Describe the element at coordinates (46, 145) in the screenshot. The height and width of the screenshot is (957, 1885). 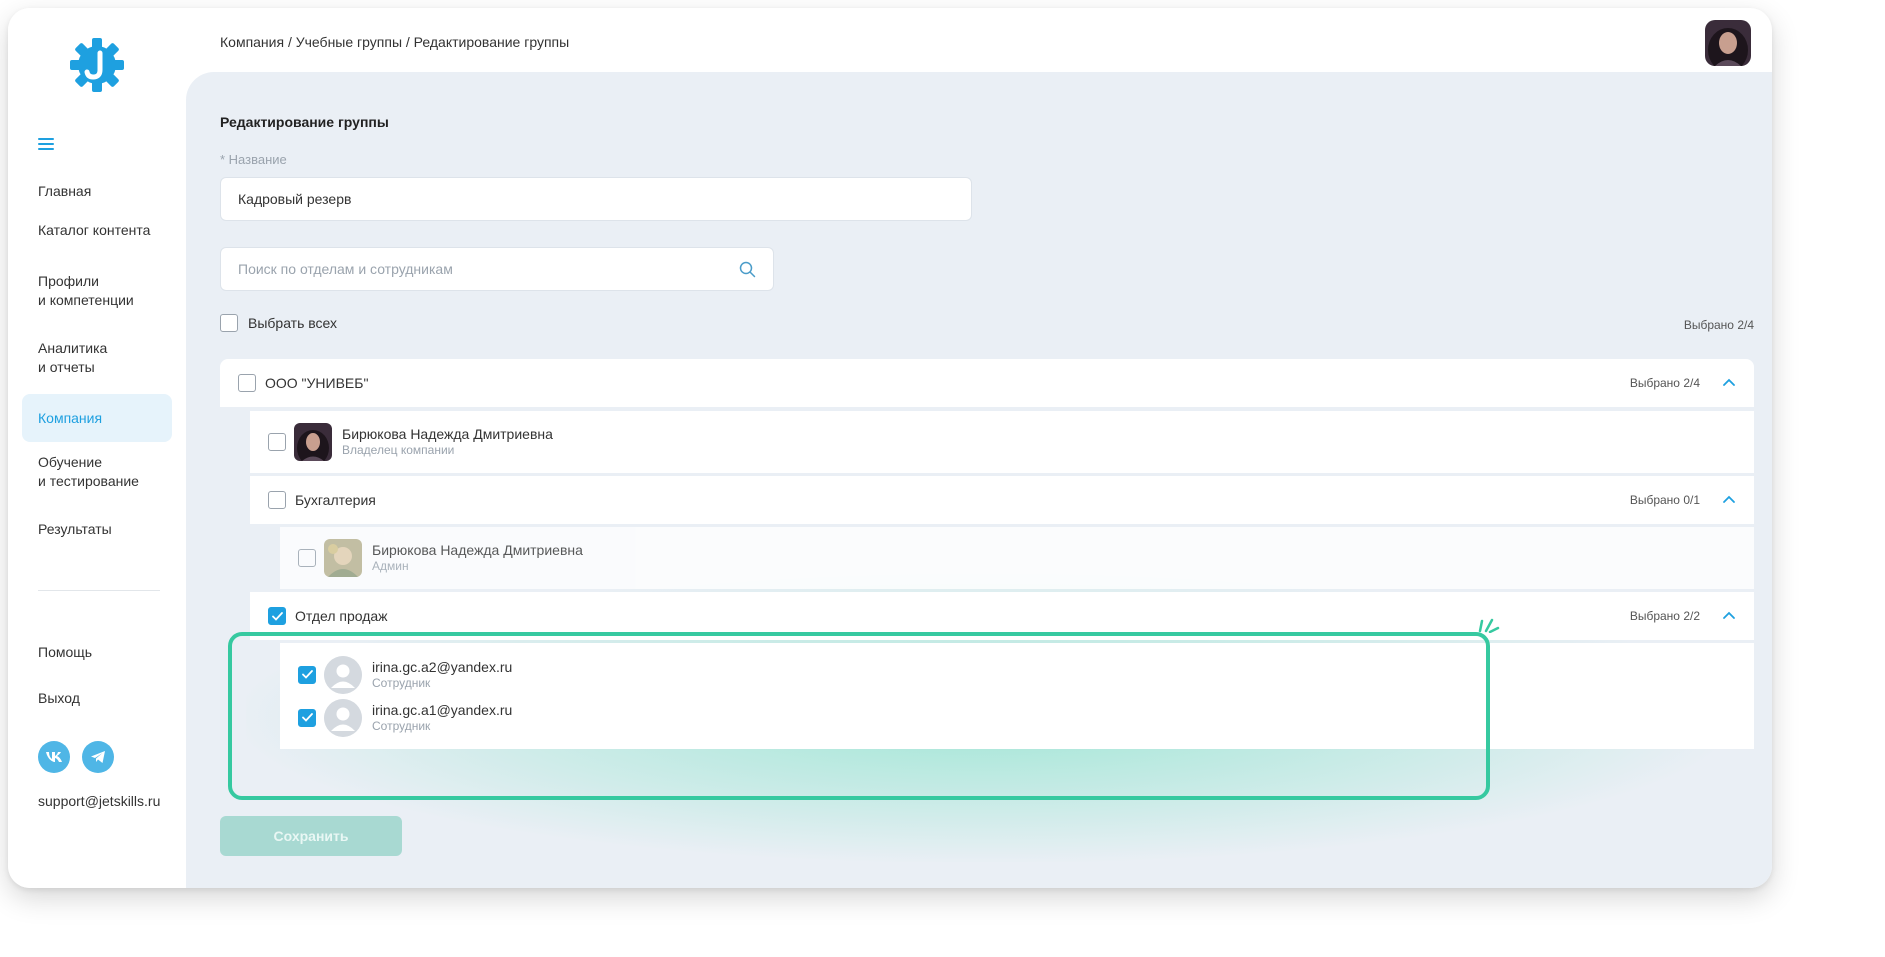
I see `menu-icon` at that location.